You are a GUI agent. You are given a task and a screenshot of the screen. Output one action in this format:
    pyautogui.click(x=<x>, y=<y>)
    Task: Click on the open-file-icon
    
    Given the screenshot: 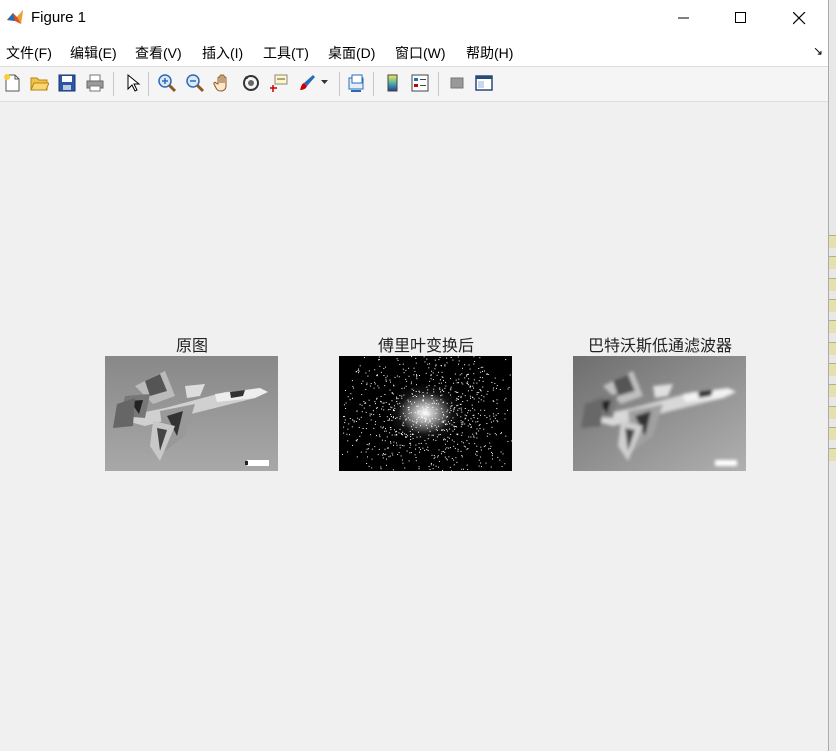 What is the action you would take?
    pyautogui.click(x=39, y=84)
    